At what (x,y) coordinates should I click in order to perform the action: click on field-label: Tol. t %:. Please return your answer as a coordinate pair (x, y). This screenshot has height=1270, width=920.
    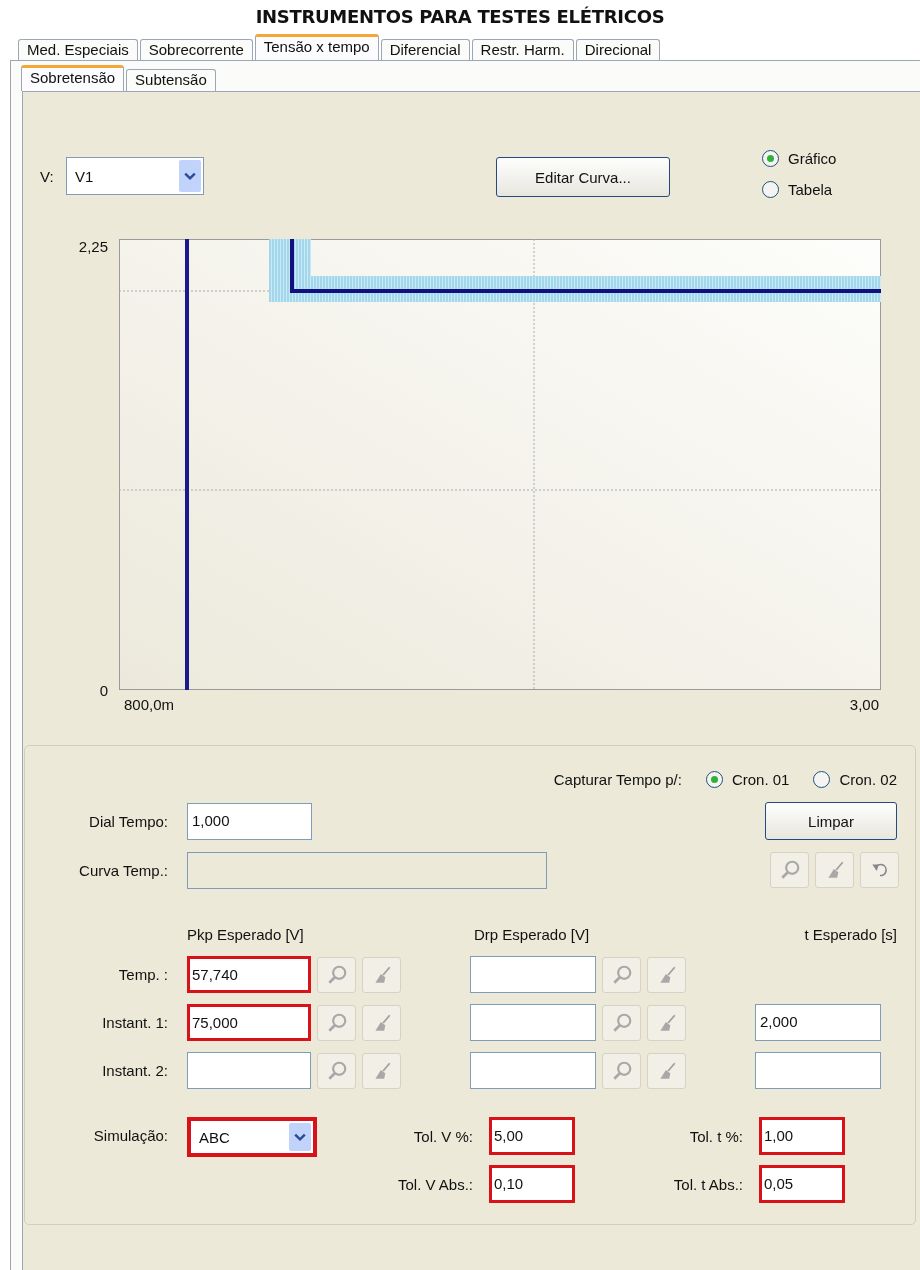
    Looking at the image, I should click on (716, 1136).